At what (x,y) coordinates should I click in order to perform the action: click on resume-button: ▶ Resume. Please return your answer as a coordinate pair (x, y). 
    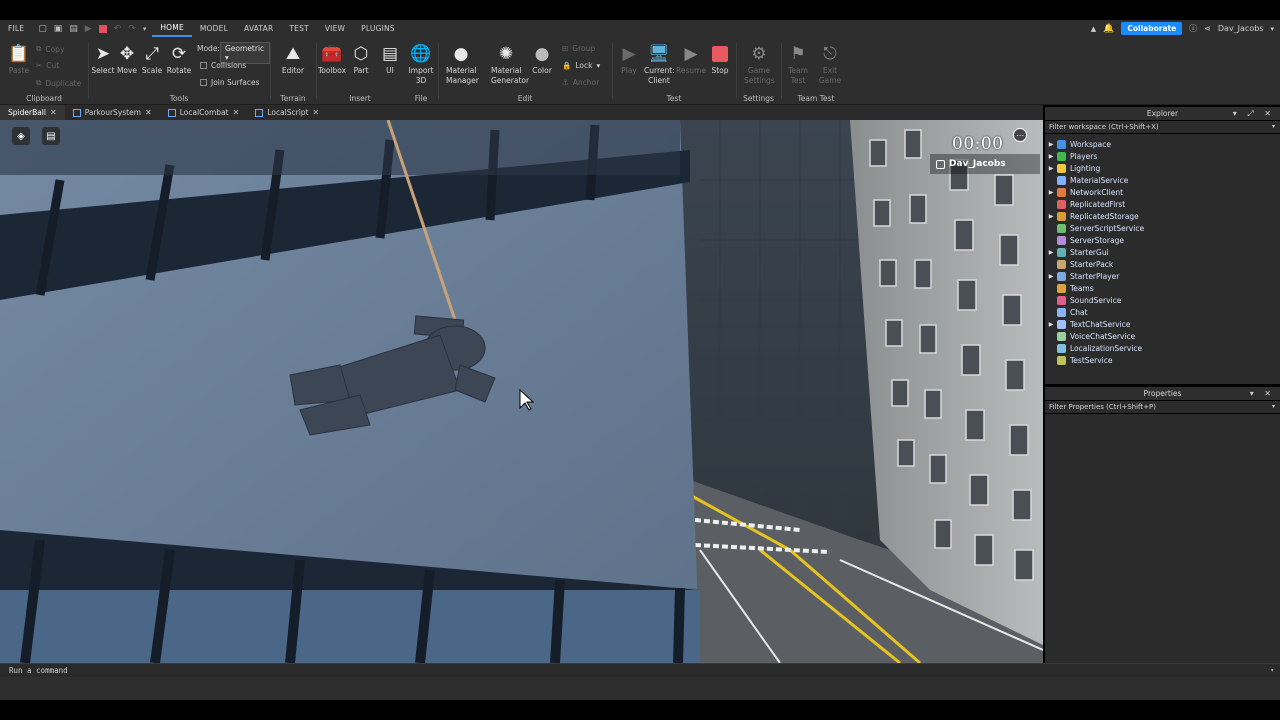
    Looking at the image, I should click on (691, 59).